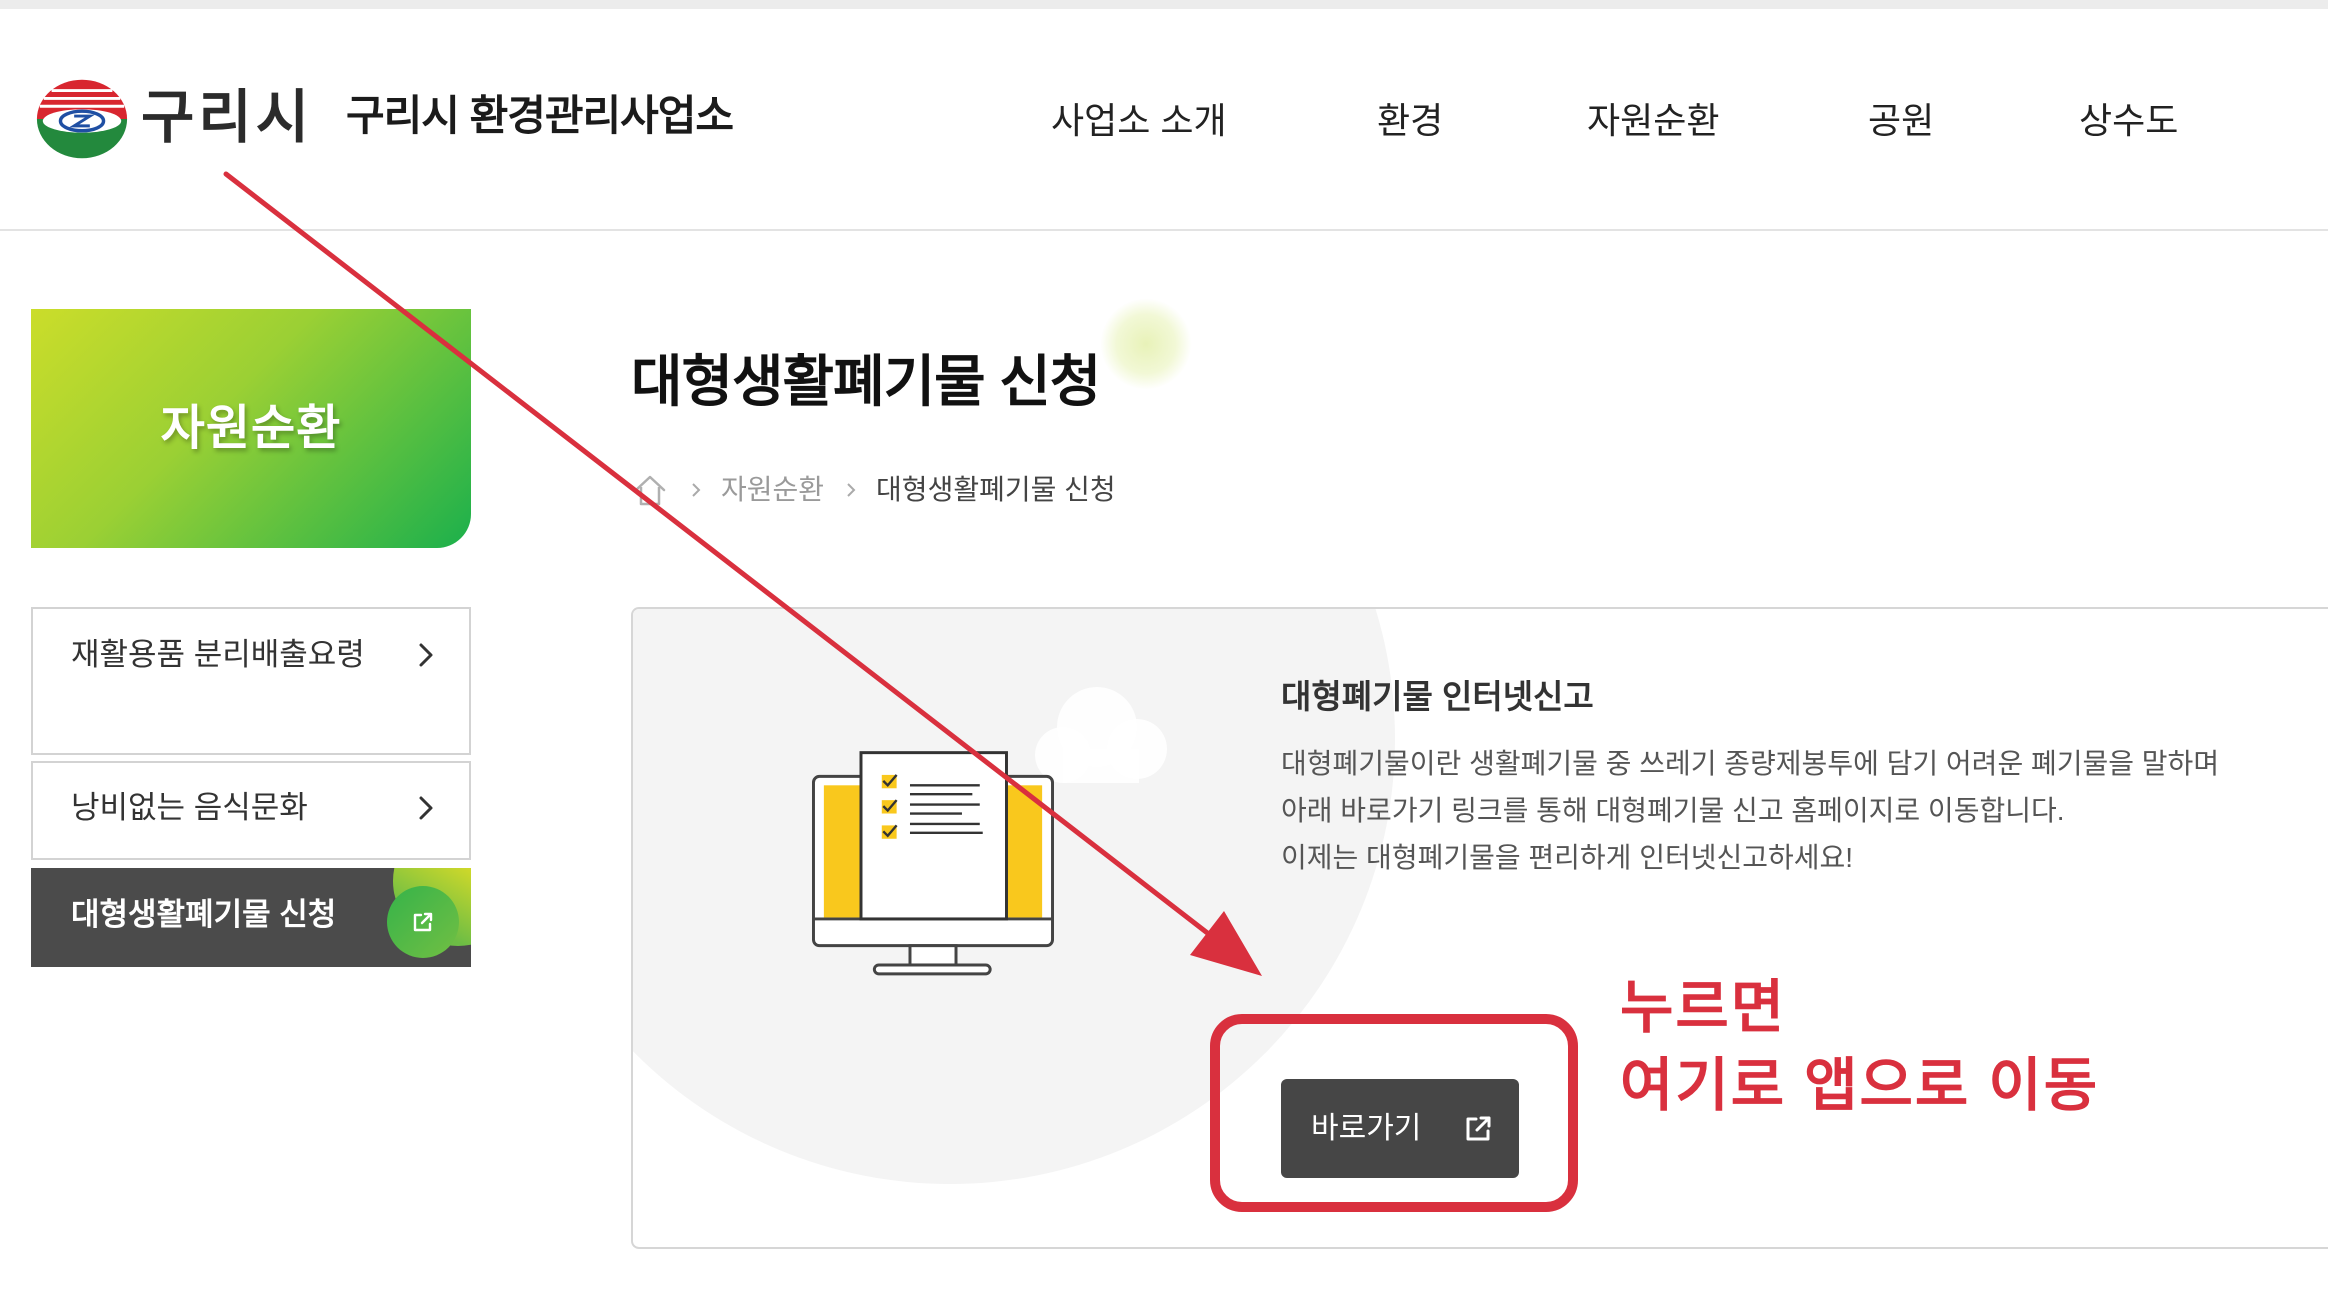 This screenshot has width=2328, height=1290. I want to click on site-title: 구리시 환경관리사업소, so click(540, 116).